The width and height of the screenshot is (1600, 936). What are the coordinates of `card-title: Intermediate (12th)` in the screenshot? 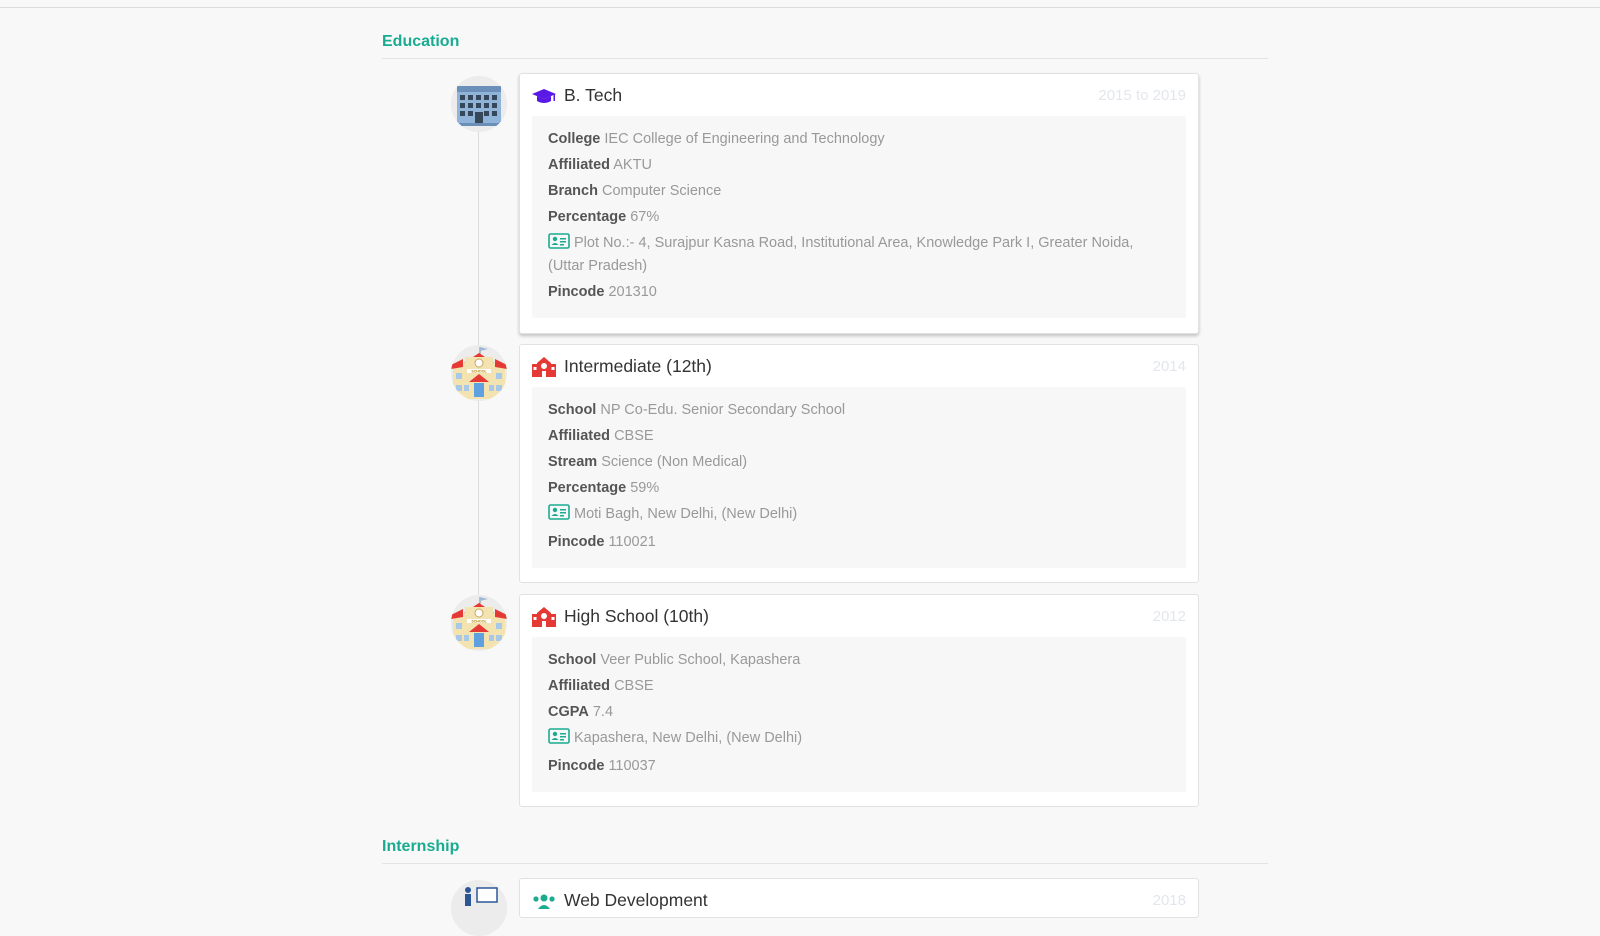 It's located at (638, 366).